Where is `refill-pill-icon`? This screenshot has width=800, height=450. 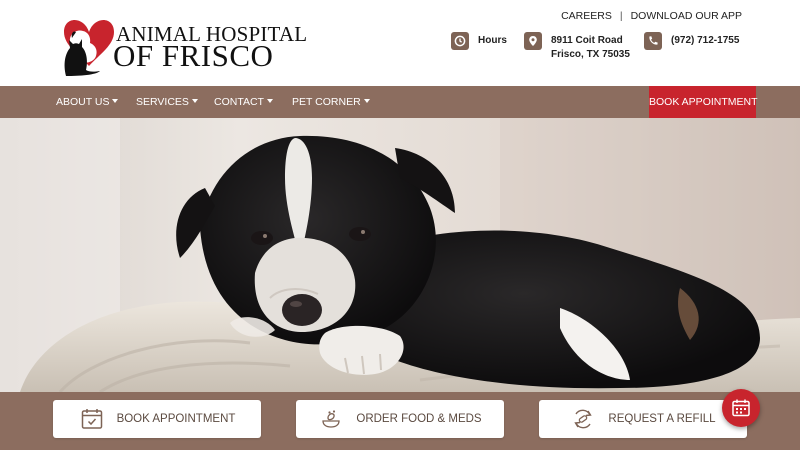
refill-pill-icon is located at coordinates (583, 419).